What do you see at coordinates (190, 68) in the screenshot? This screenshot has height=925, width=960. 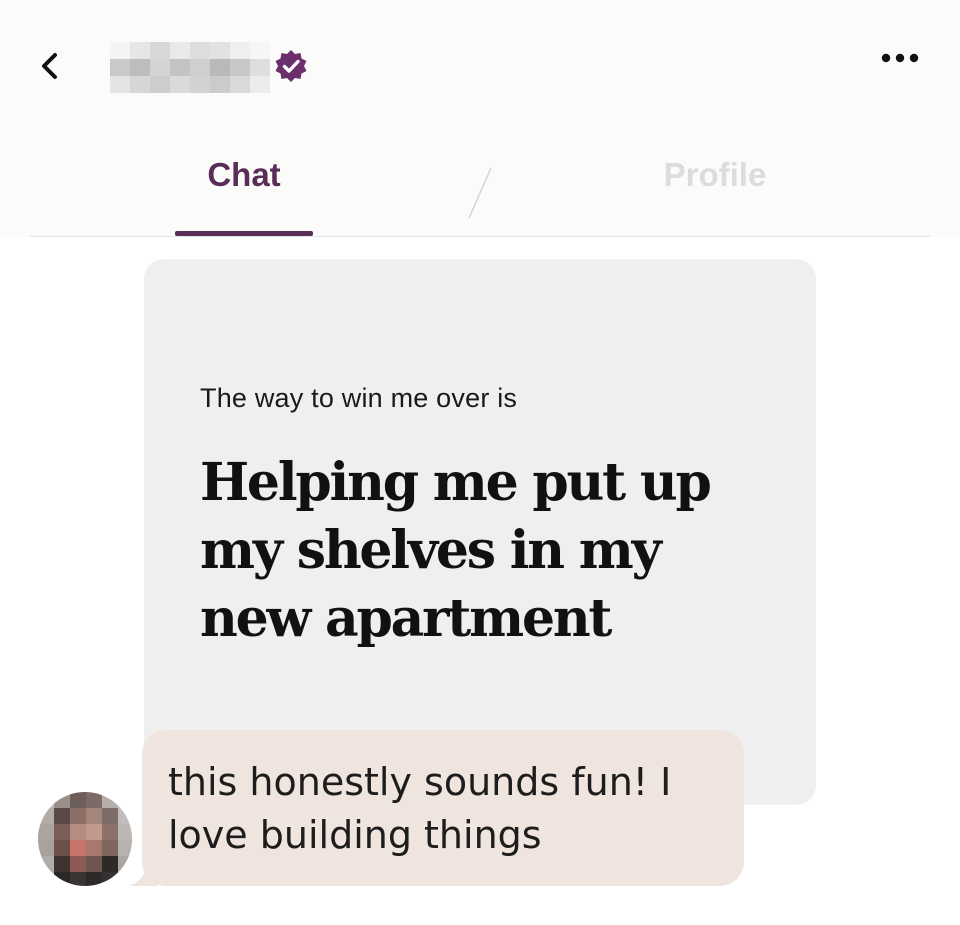 I see `match-name-blurred` at bounding box center [190, 68].